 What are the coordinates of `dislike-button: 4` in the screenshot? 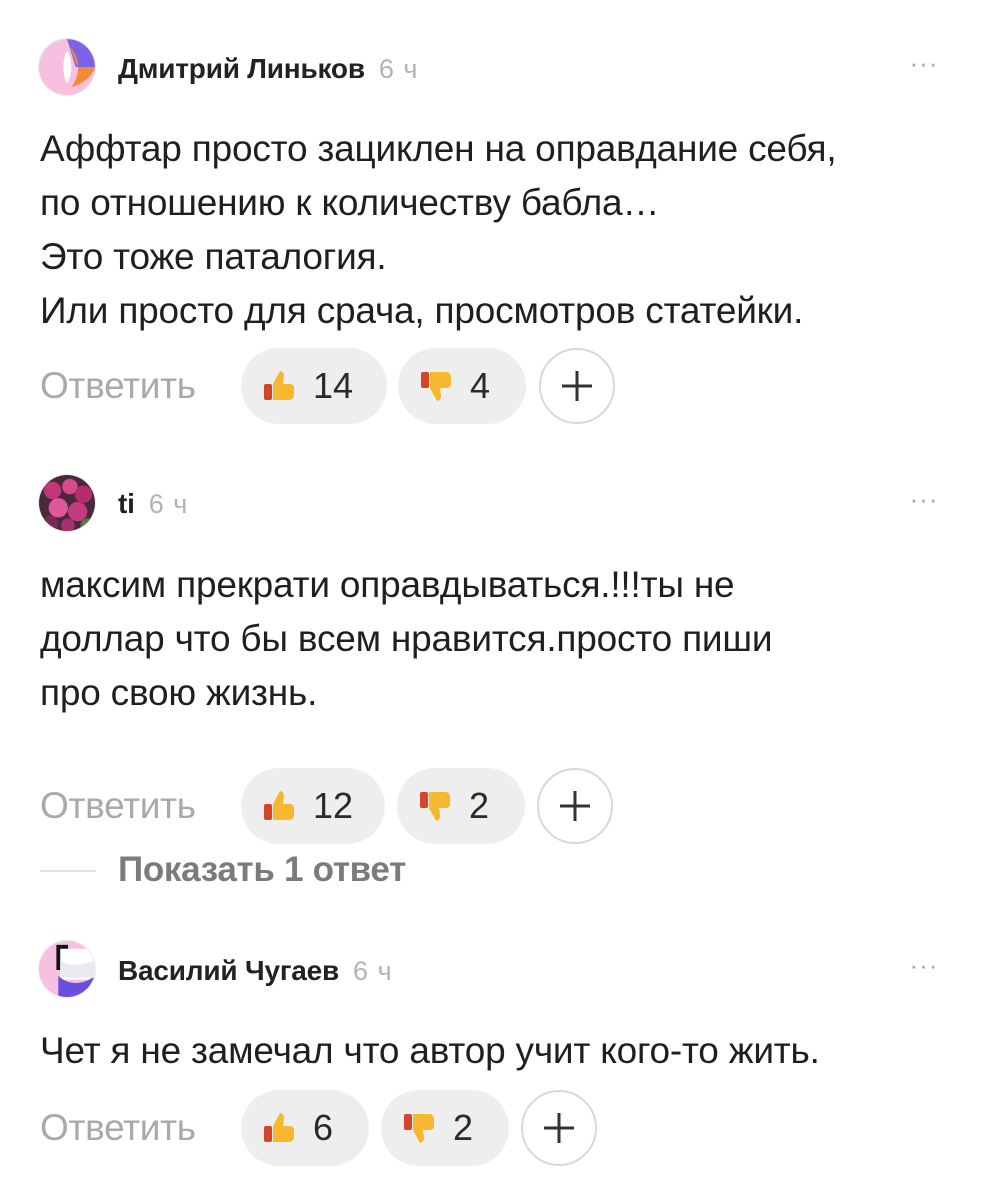 It's located at (462, 386).